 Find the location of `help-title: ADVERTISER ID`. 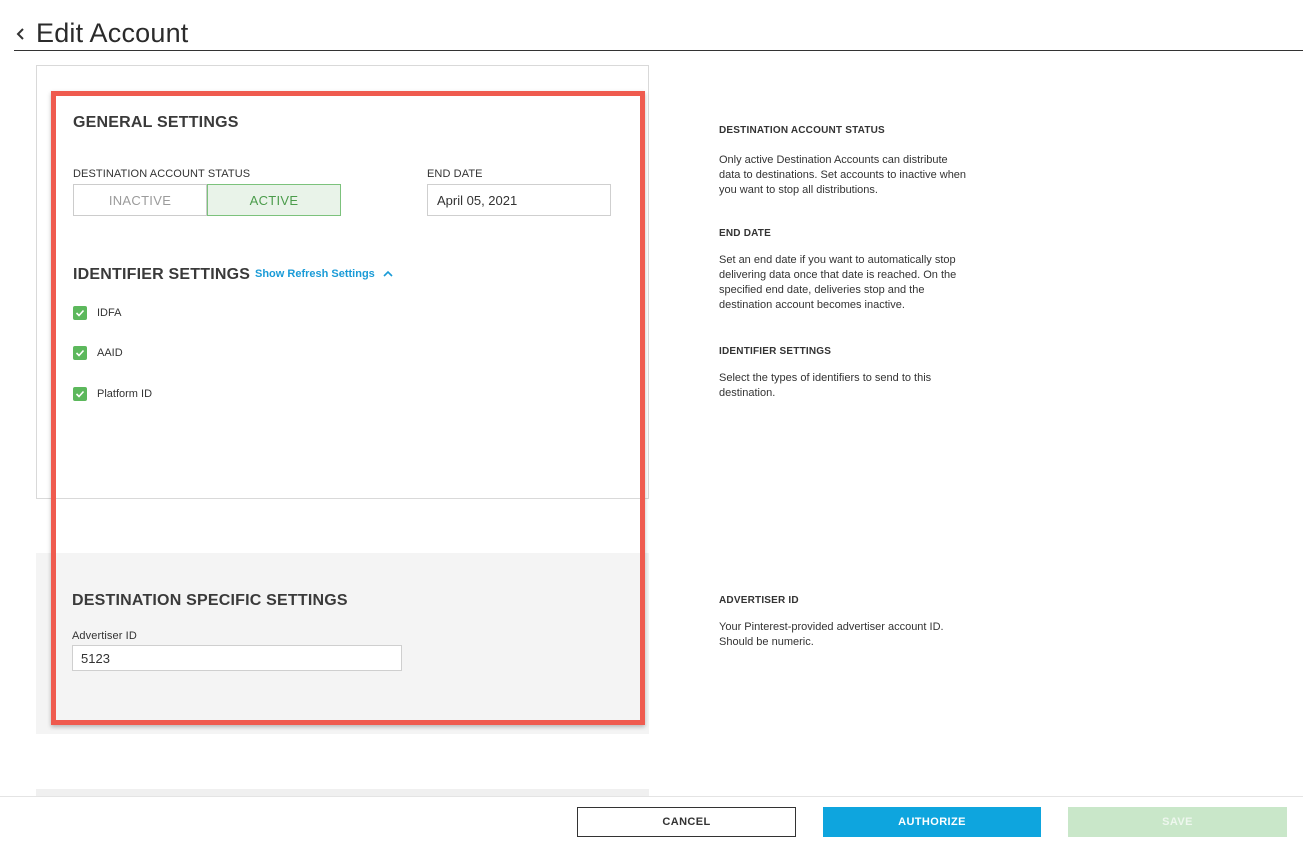

help-title: ADVERTISER ID is located at coordinates (759, 600).